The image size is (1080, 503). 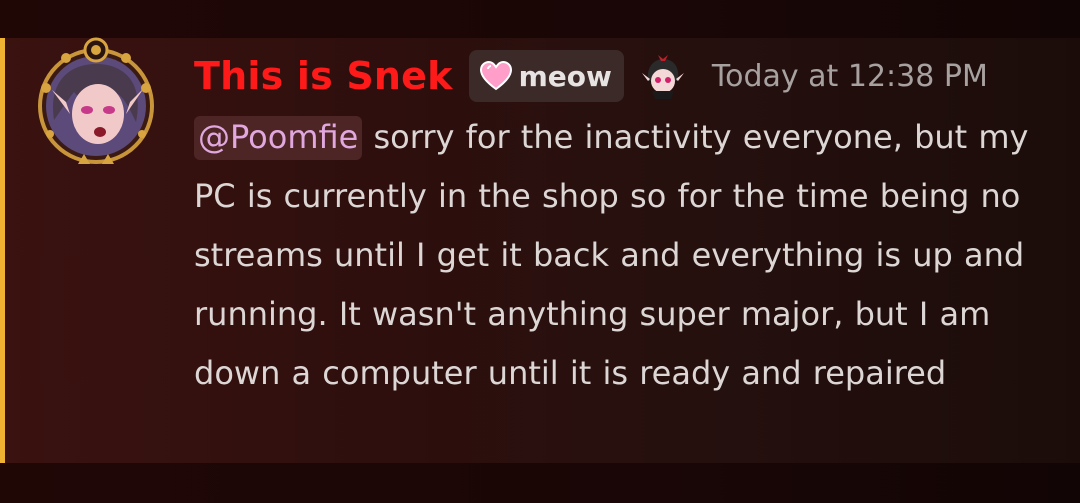 What do you see at coordinates (663, 76) in the screenshot?
I see `chibi-avatar-icon` at bounding box center [663, 76].